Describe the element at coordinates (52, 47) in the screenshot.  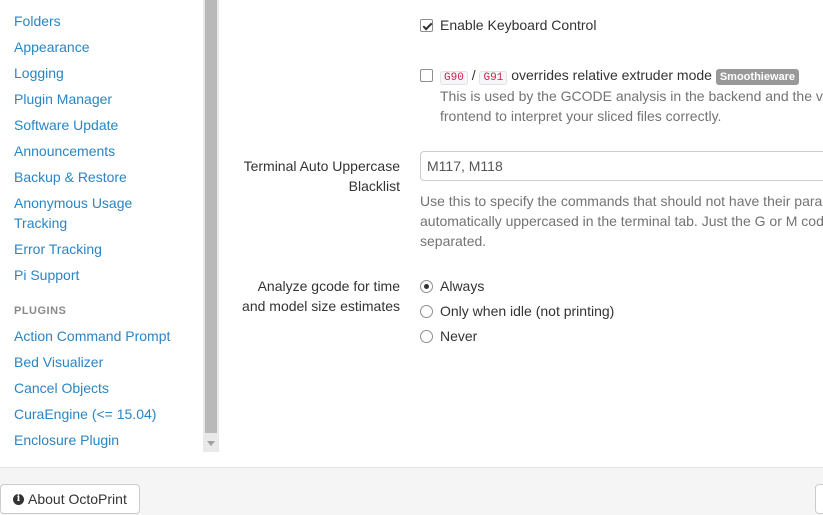
I see `sidebar-item-appearance: Appearance` at that location.